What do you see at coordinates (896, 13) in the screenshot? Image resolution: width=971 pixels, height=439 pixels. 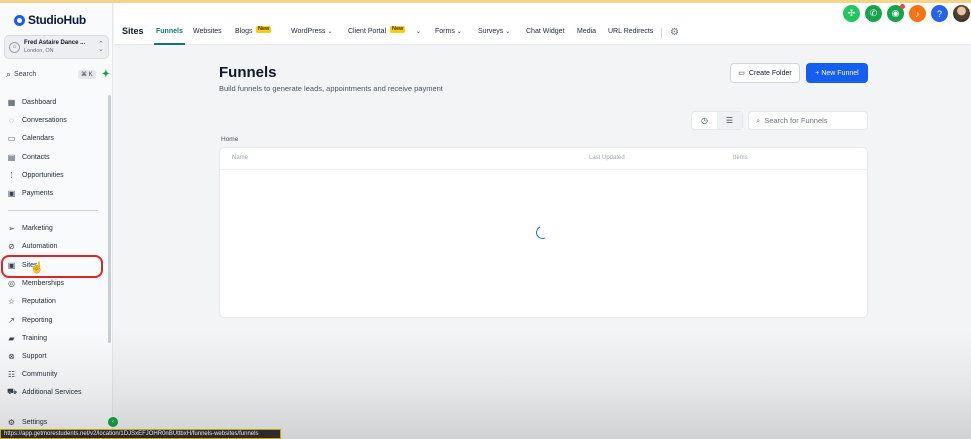 I see `announcements-icon: ◉` at bounding box center [896, 13].